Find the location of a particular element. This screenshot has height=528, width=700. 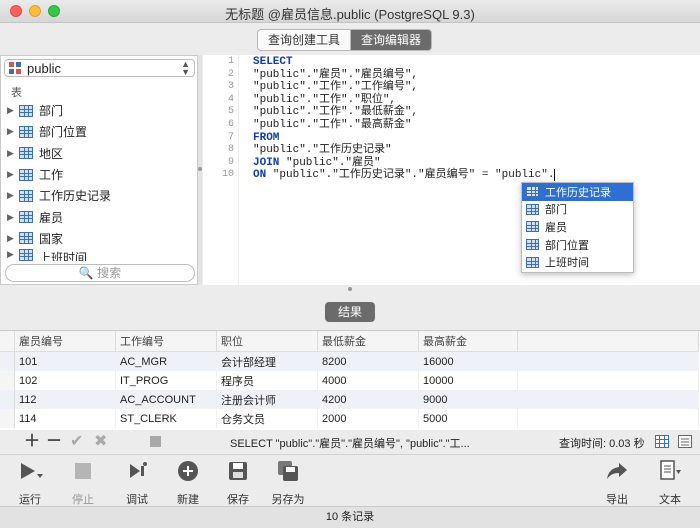

text-format-button: 文本 is located at coordinates (670, 483).